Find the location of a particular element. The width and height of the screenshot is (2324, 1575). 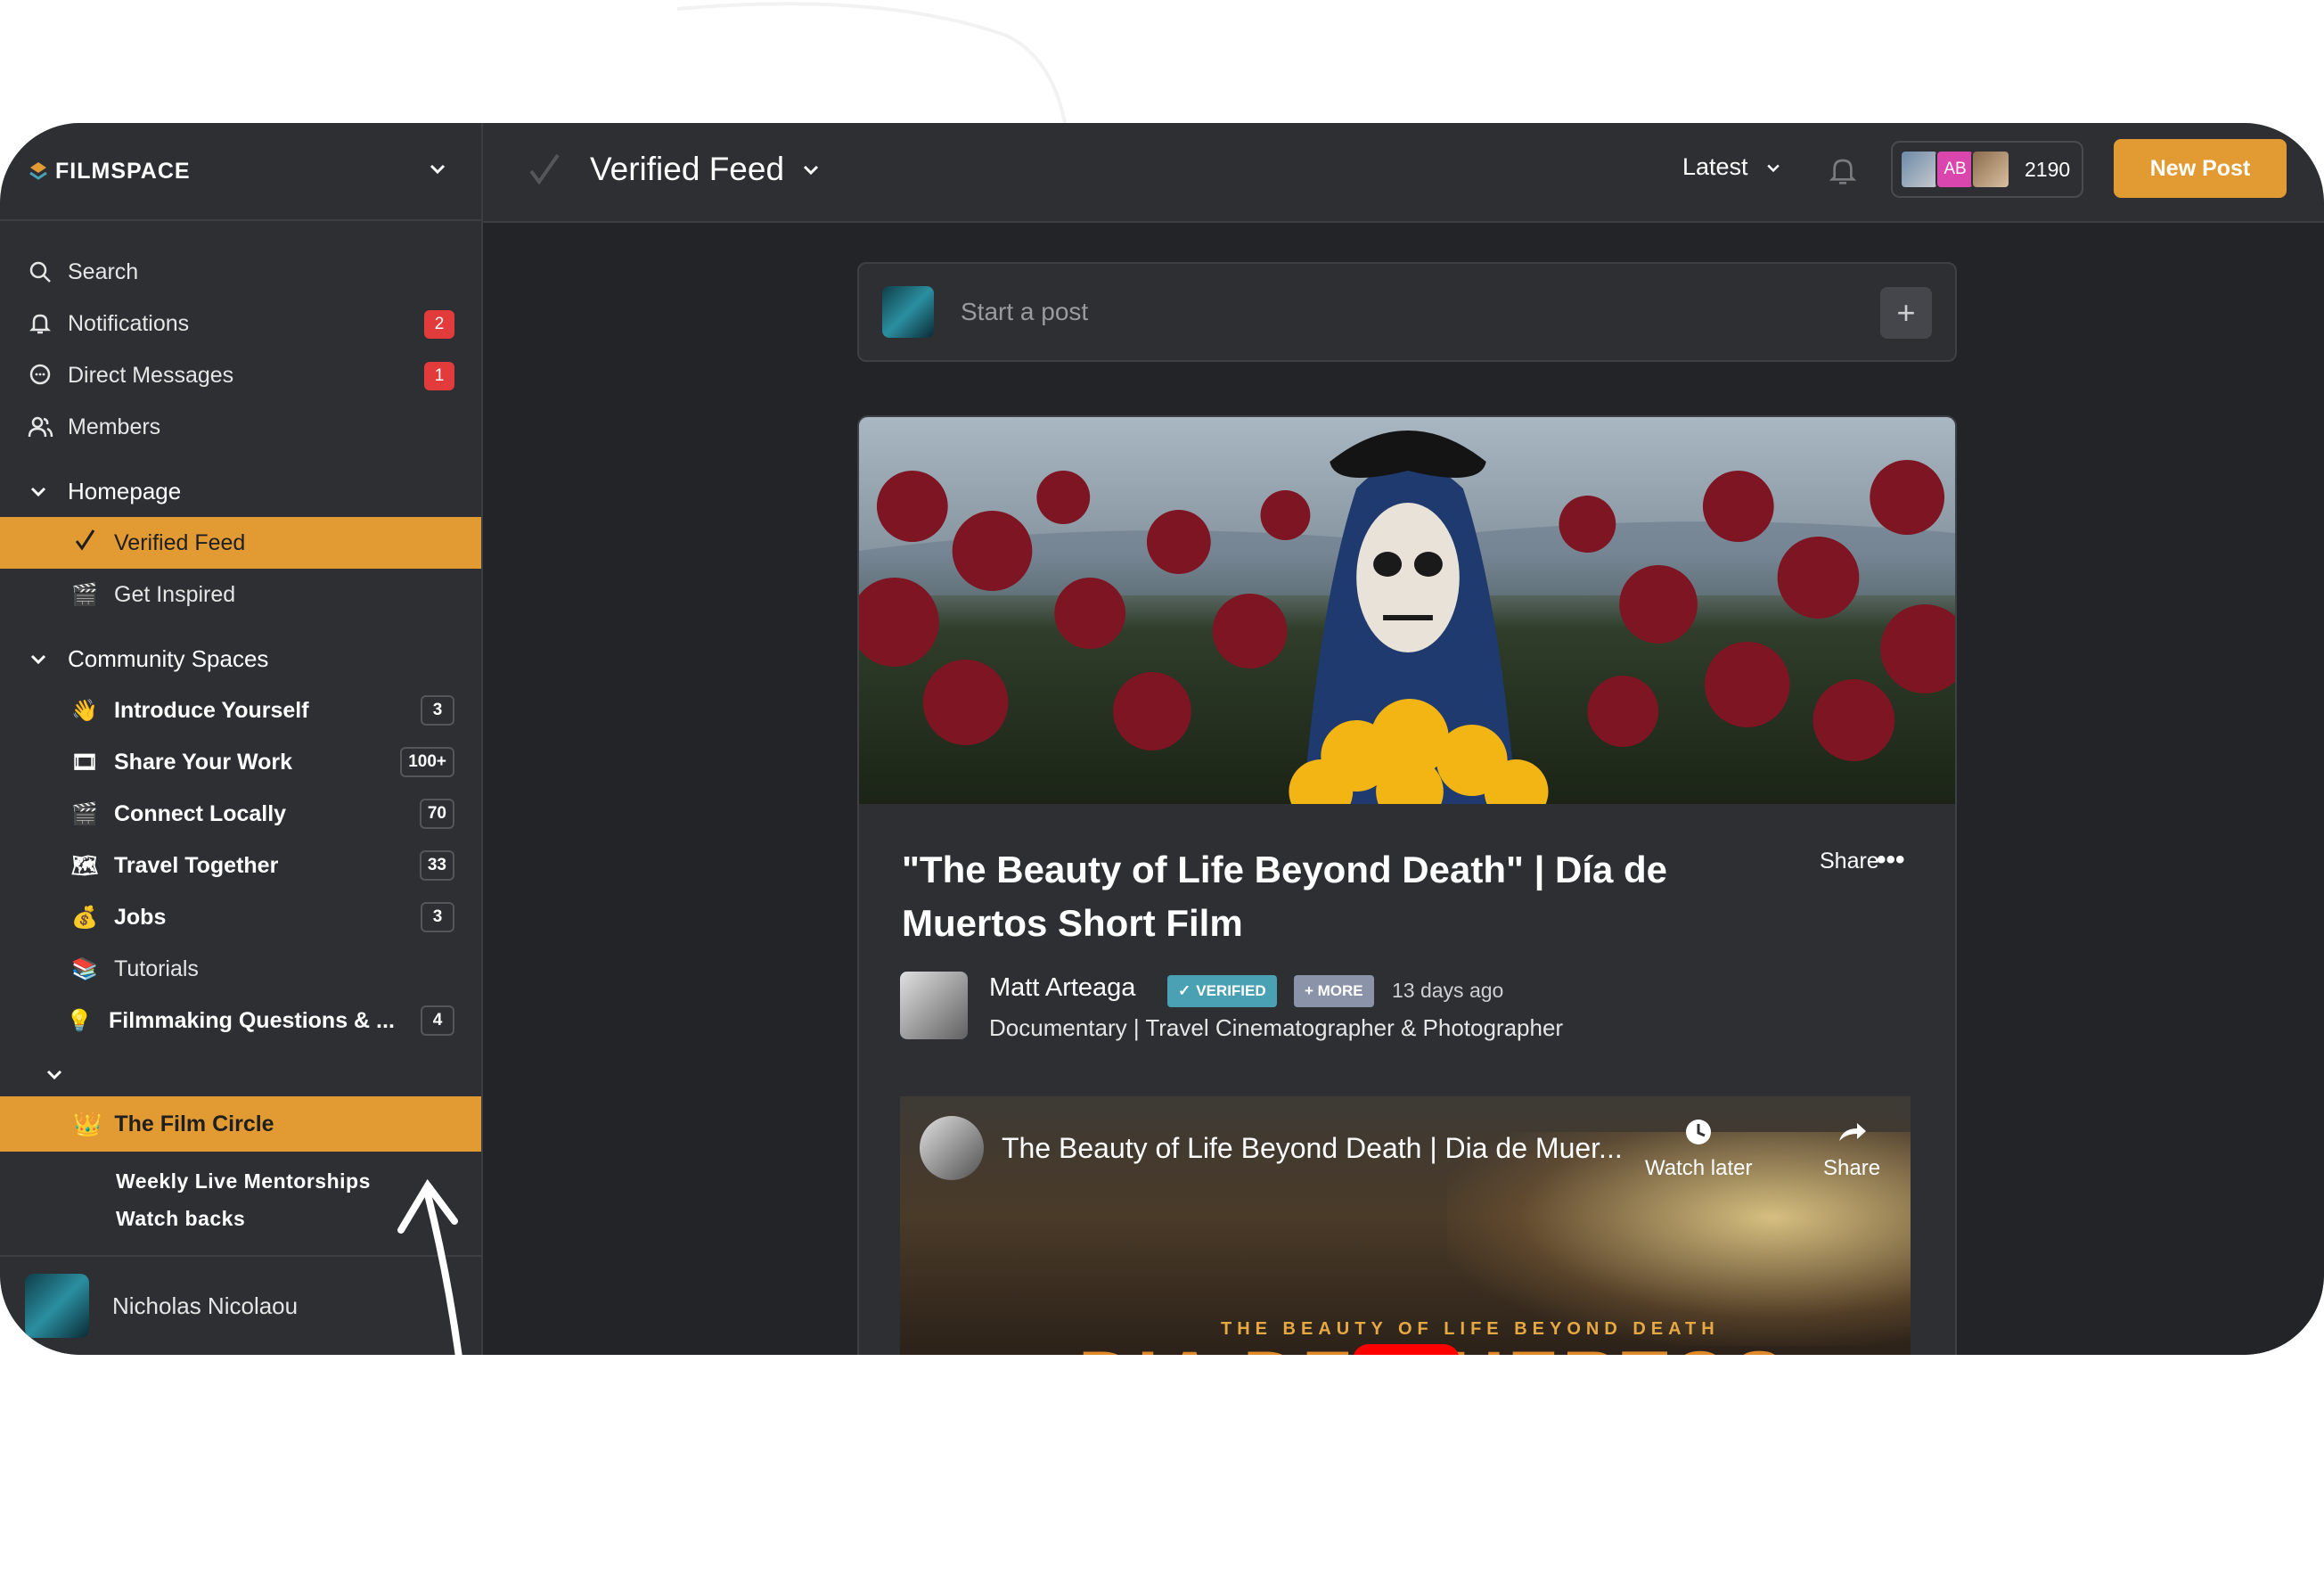

messages-badge: 1 is located at coordinates (439, 376).